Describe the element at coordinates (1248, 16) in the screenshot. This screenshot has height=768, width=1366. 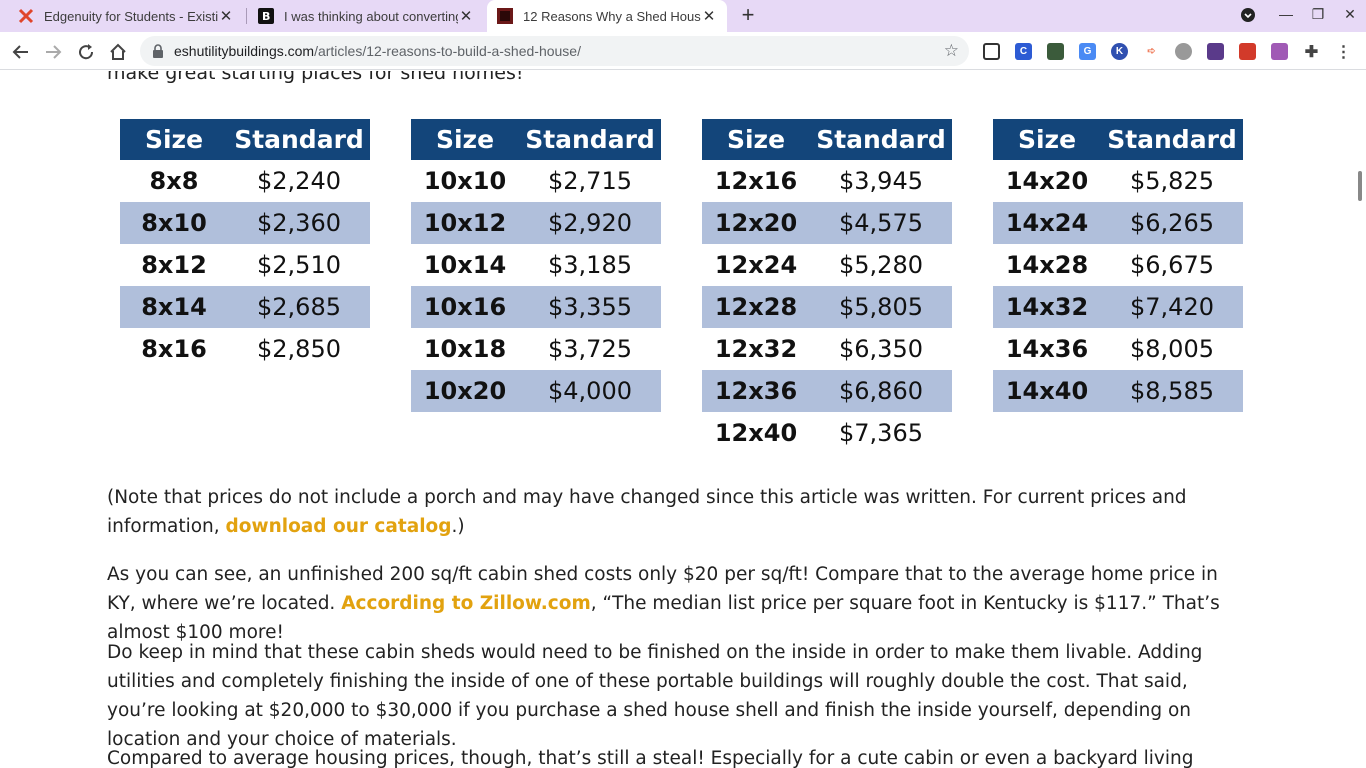
I see `tab-search-icon` at that location.